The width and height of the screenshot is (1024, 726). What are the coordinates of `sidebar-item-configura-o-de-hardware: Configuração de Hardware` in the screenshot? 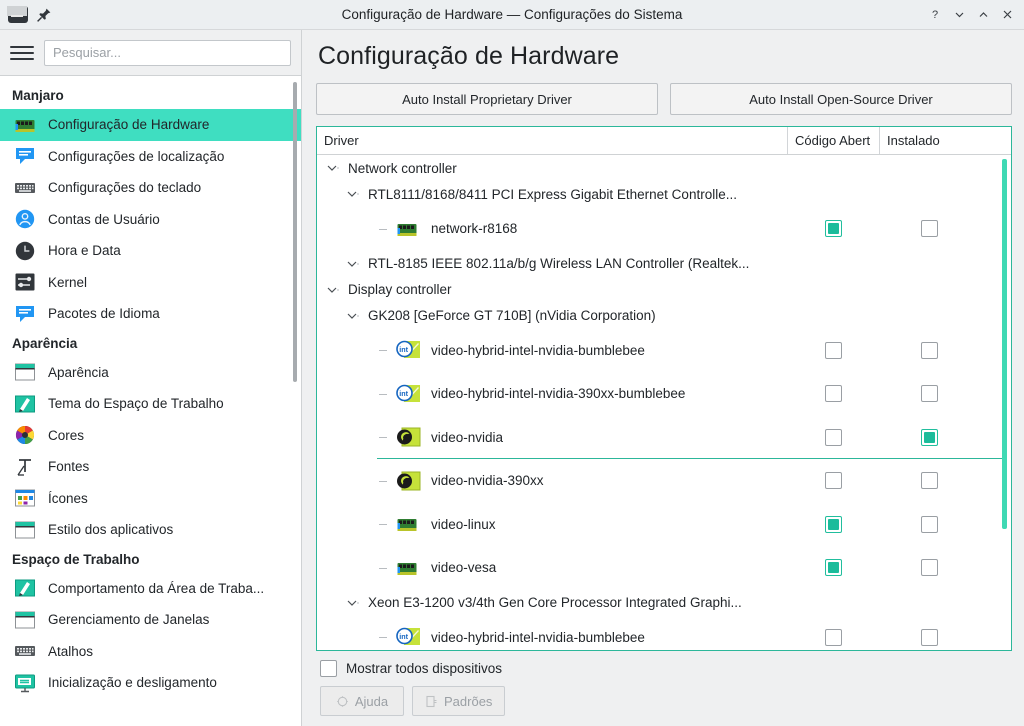 It's located at (150, 125).